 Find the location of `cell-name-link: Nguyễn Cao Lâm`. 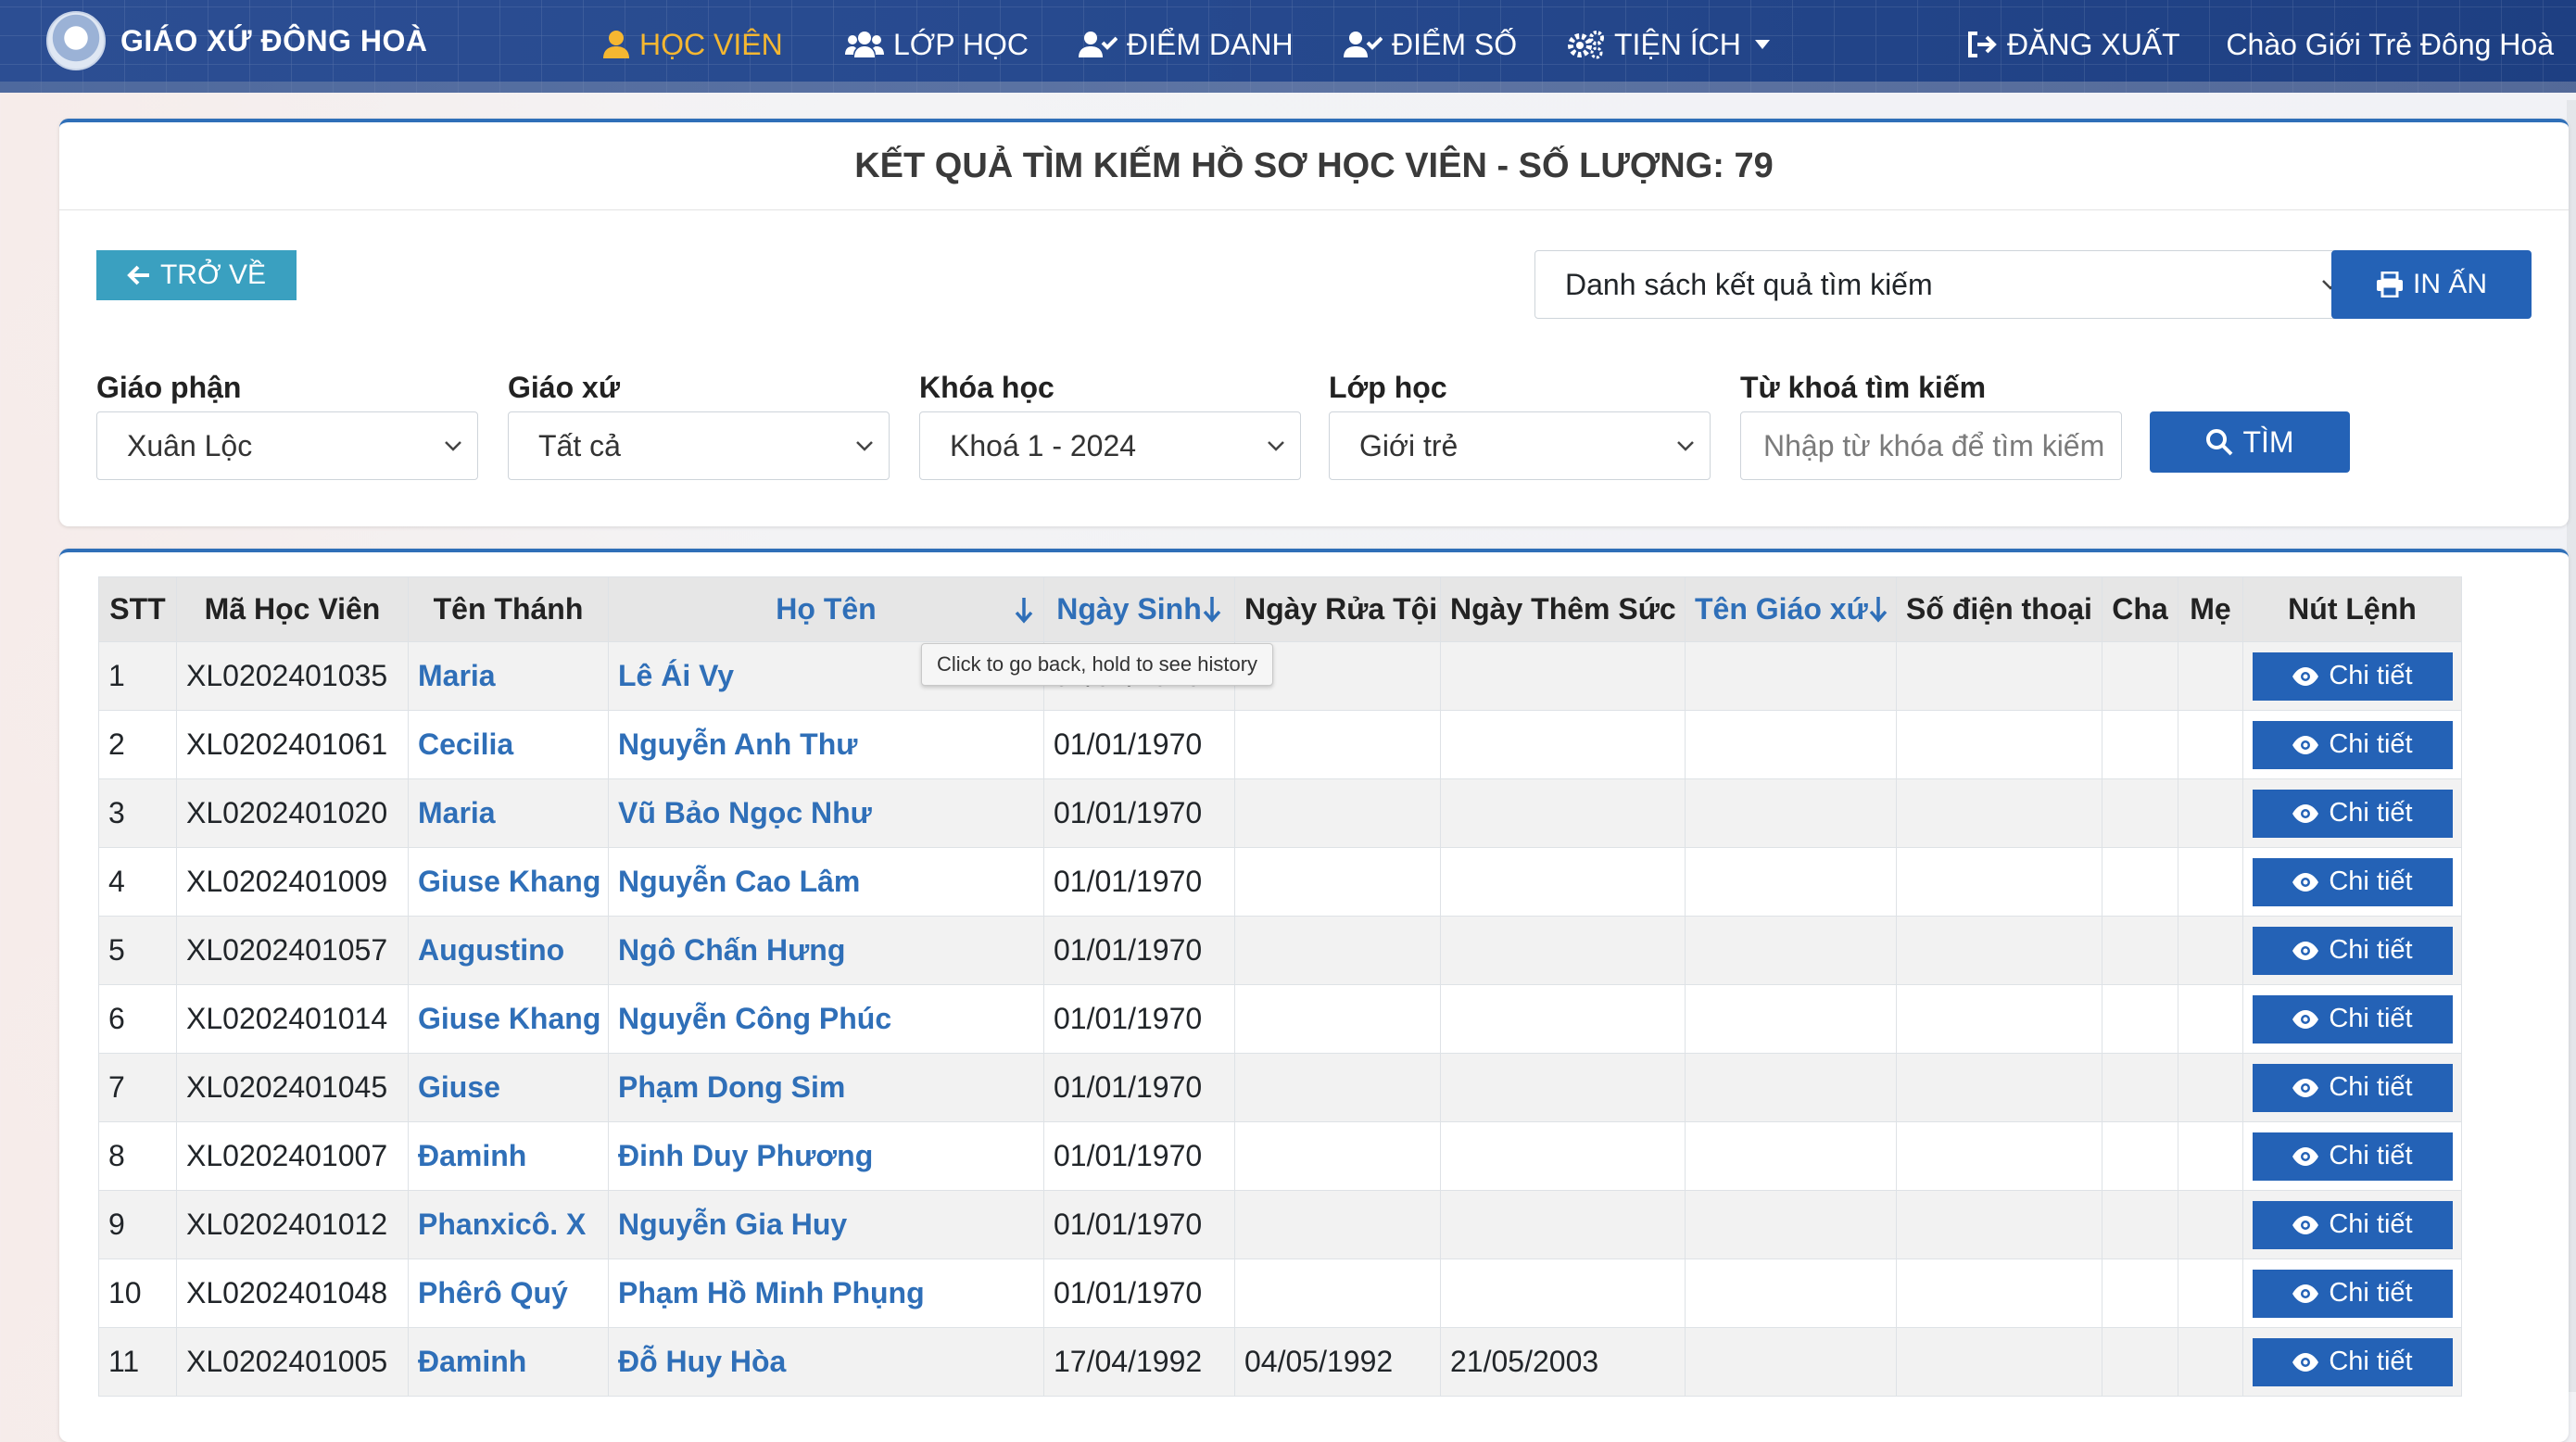

cell-name-link: Nguyễn Cao Lâm is located at coordinates (826, 882).